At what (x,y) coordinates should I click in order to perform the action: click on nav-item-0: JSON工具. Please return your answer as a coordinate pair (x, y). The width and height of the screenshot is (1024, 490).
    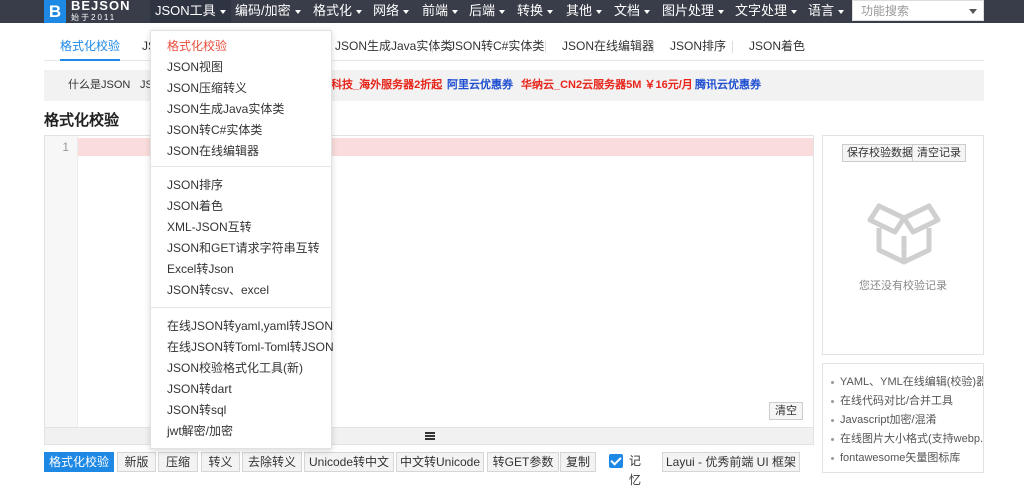
    Looking at the image, I should click on (190, 11).